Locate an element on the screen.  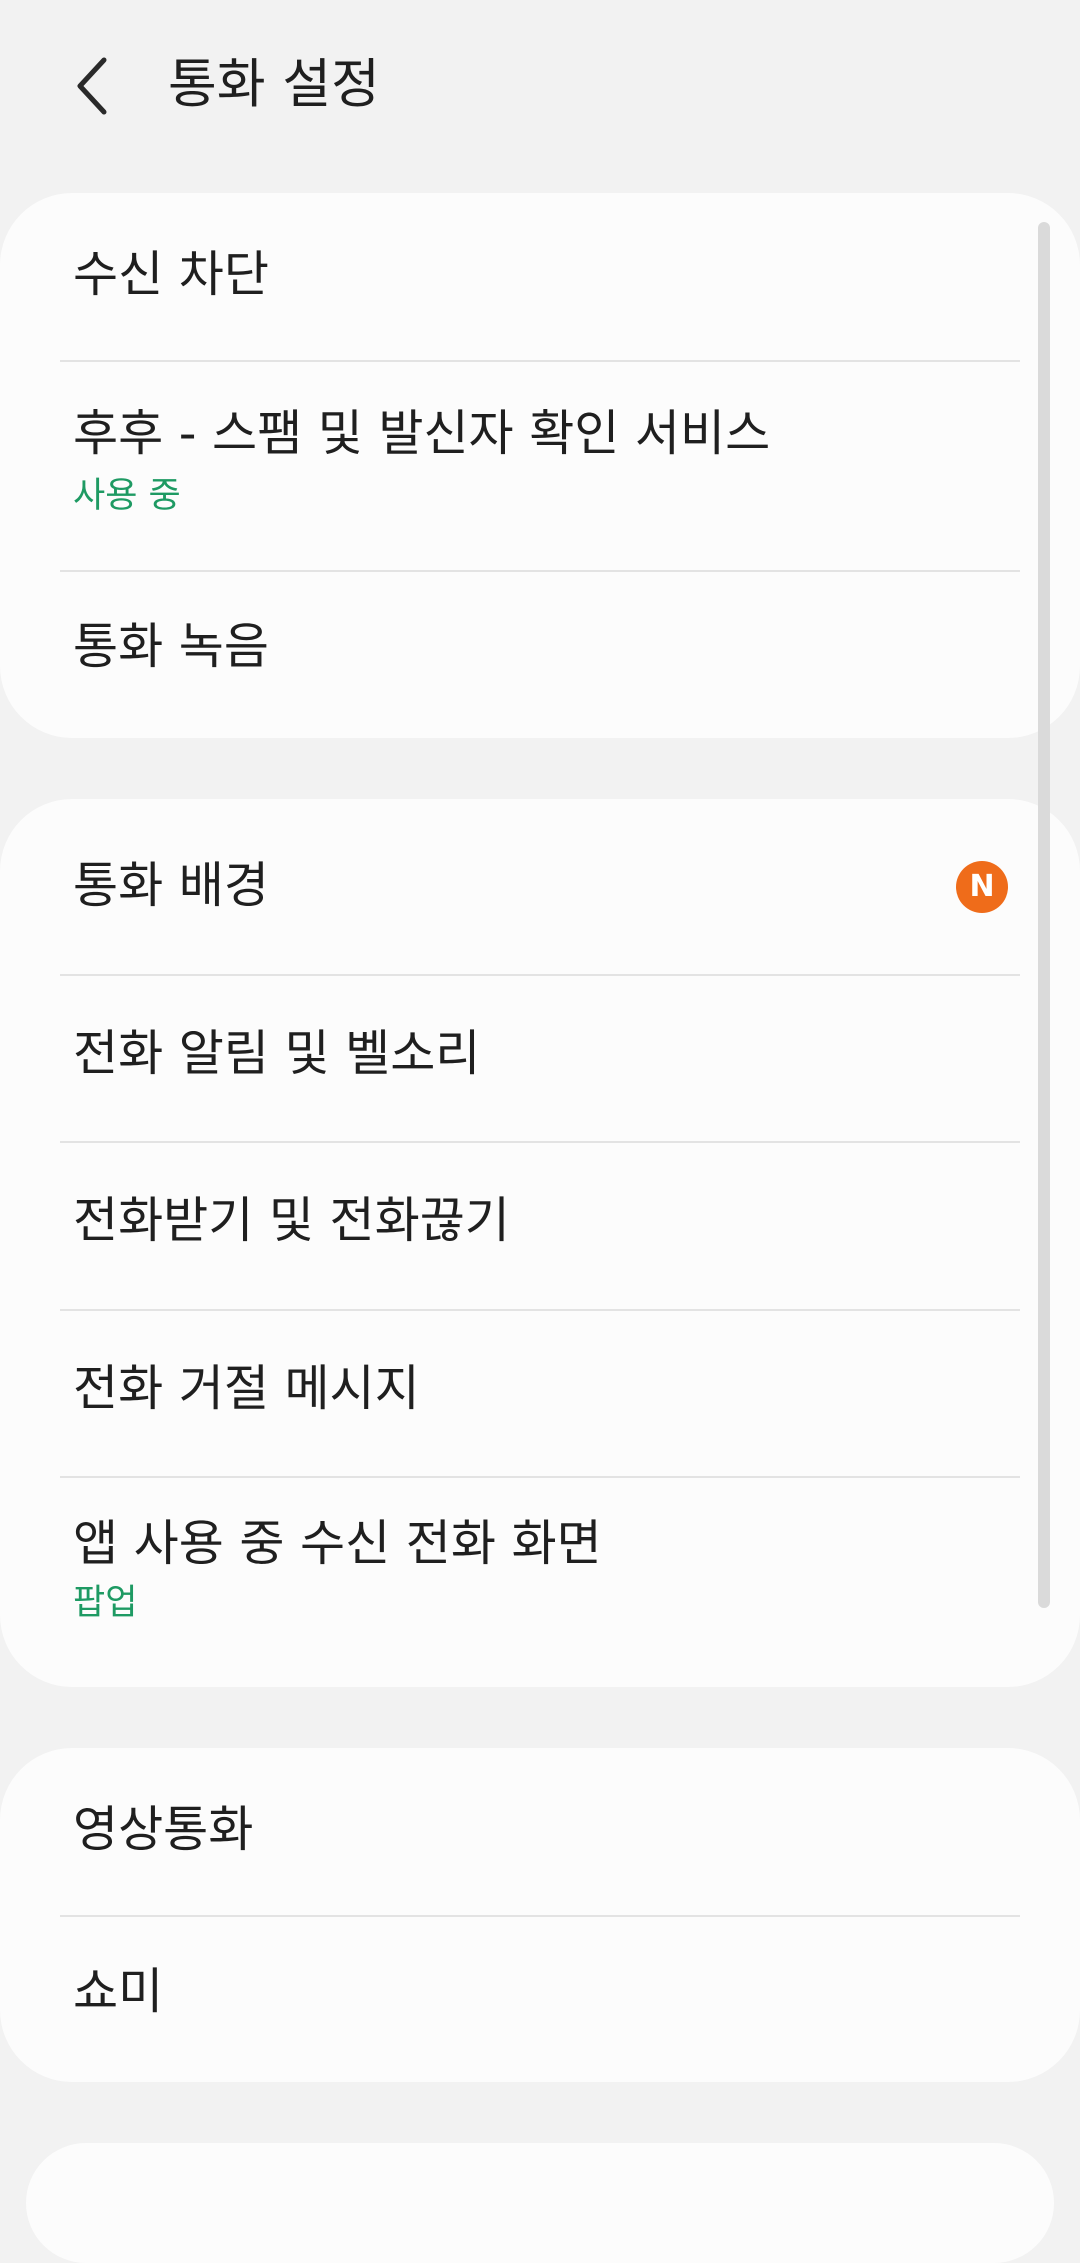
video-call-item: 영상통화 is located at coordinates (540, 1832).